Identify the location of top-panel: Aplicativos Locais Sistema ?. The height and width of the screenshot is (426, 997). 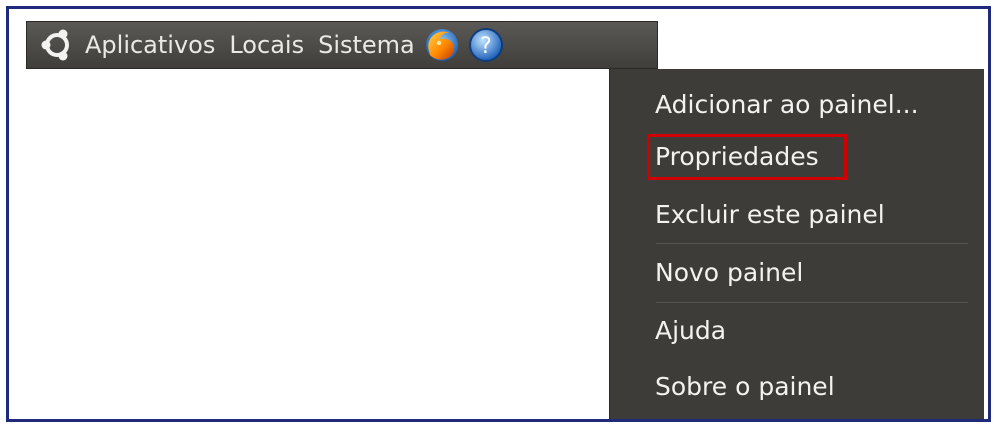
(342, 45).